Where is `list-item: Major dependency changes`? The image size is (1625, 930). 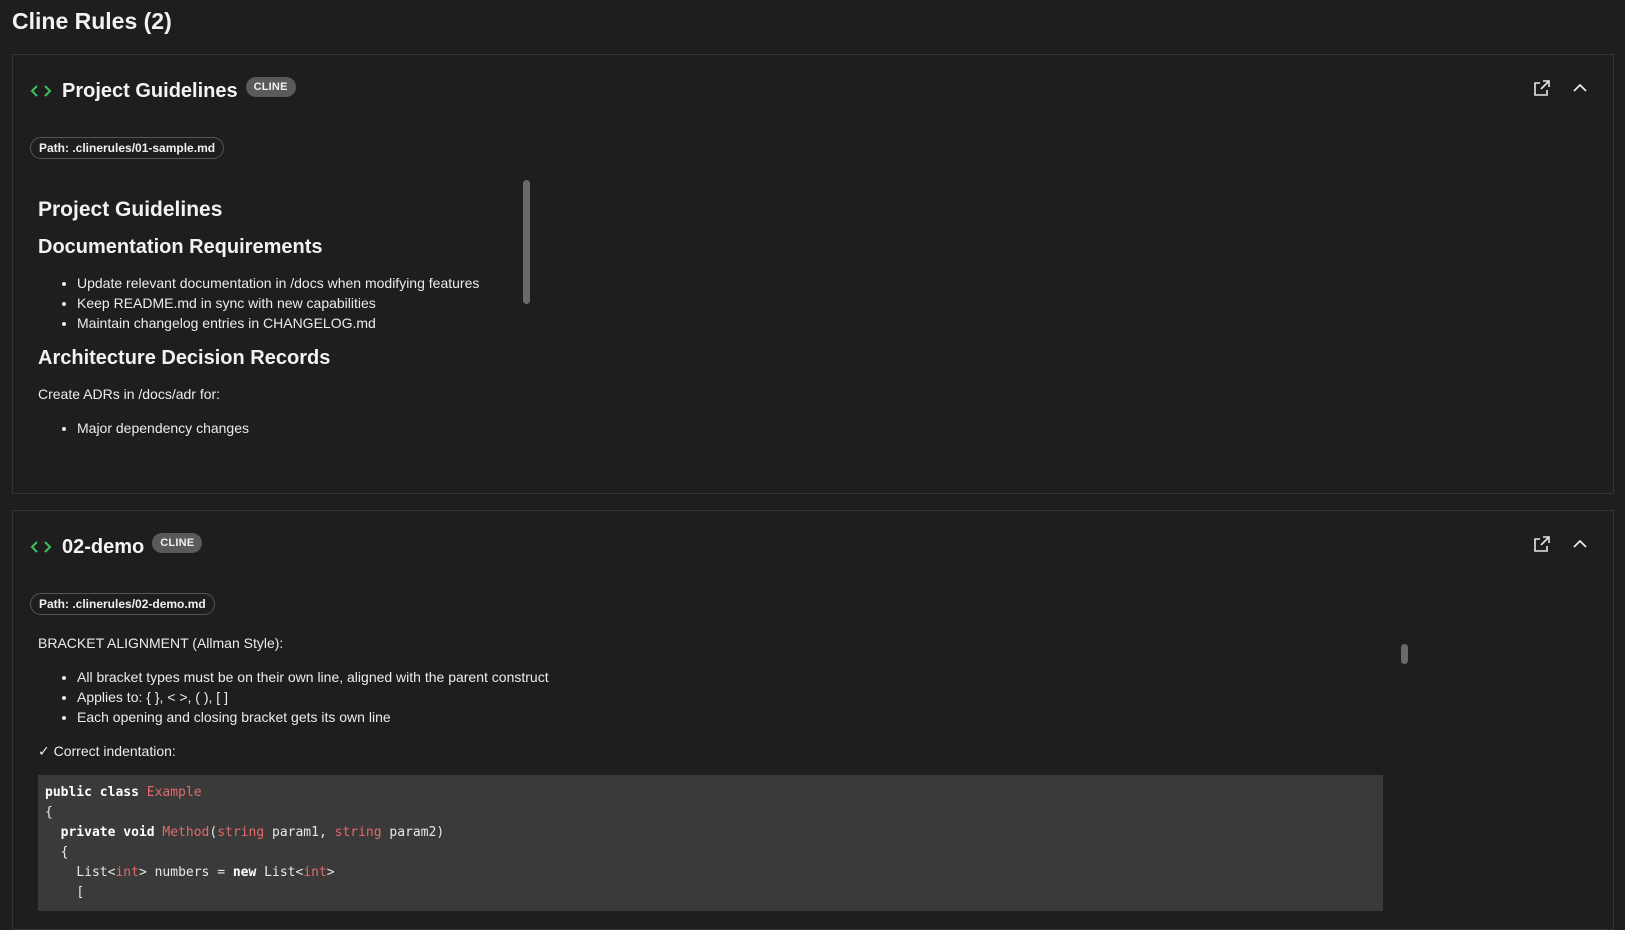
list-item: Major dependency changes is located at coordinates (297, 428).